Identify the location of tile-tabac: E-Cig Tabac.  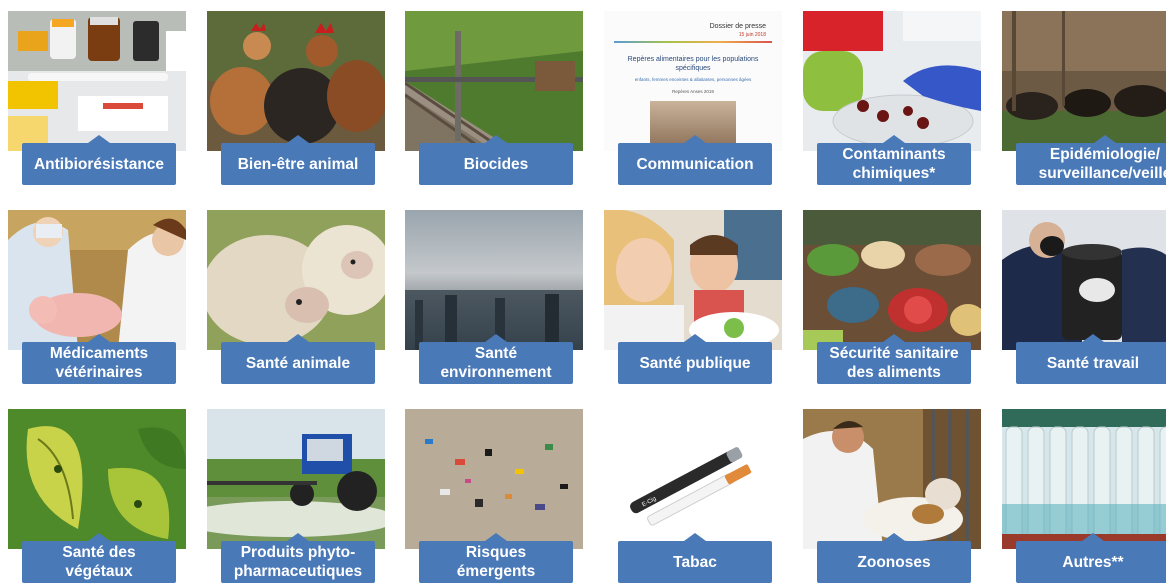
(693, 498).